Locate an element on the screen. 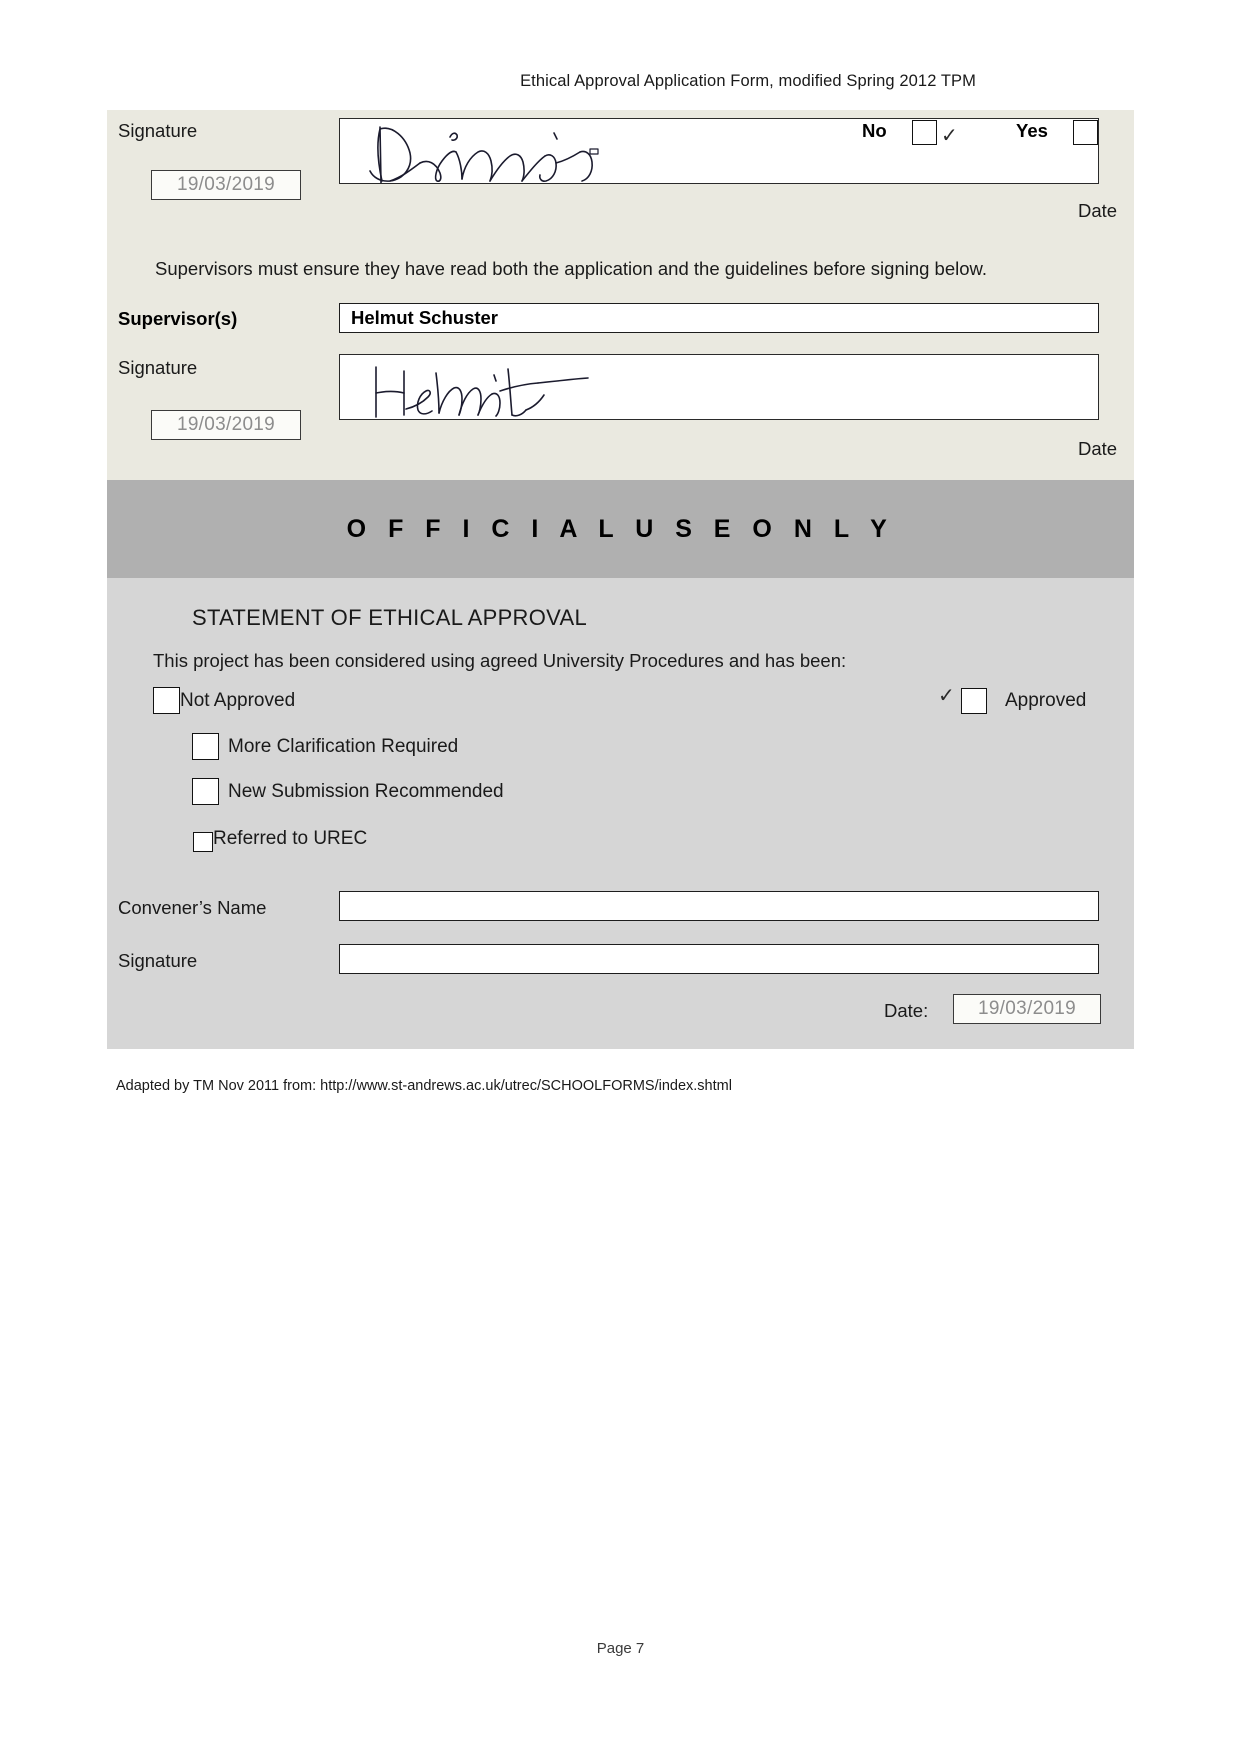 The width and height of the screenshot is (1241, 1754). official-use-banner-text: O F F I C I A L U S E O N L Y is located at coordinates (620, 528).